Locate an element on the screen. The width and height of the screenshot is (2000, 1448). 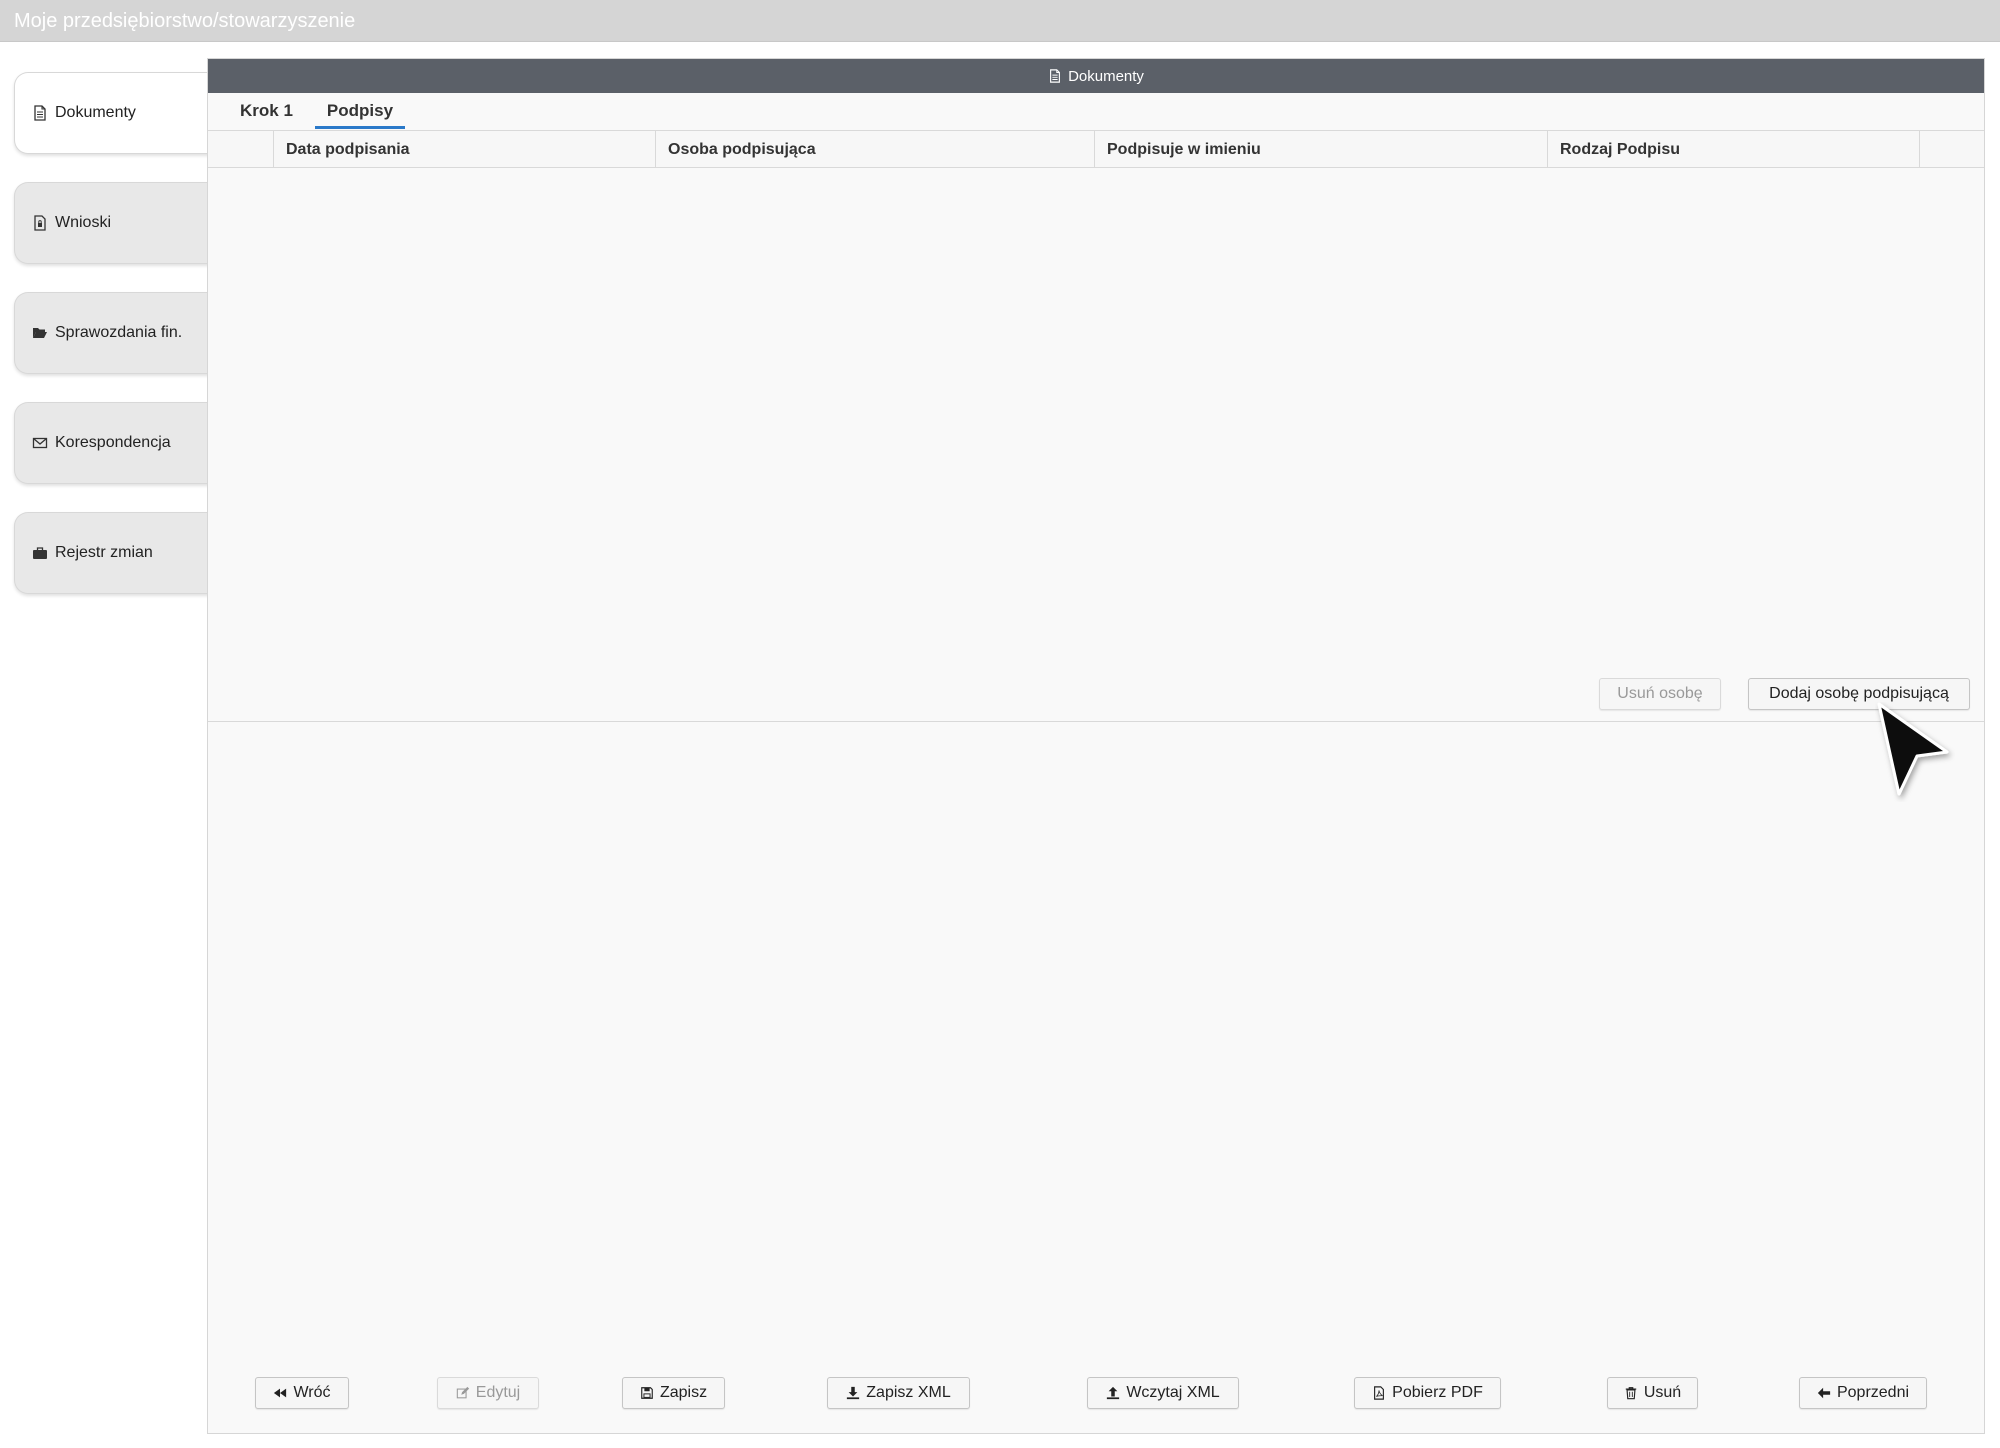
remove-person-button: Usuń osobę is located at coordinates (1660, 694).